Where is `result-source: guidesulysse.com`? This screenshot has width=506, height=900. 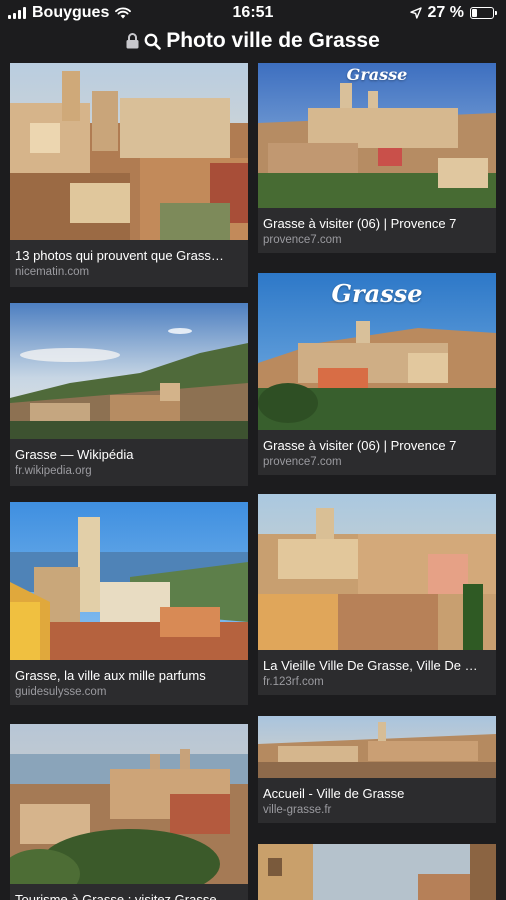
result-source: guidesulysse.com is located at coordinates (61, 692).